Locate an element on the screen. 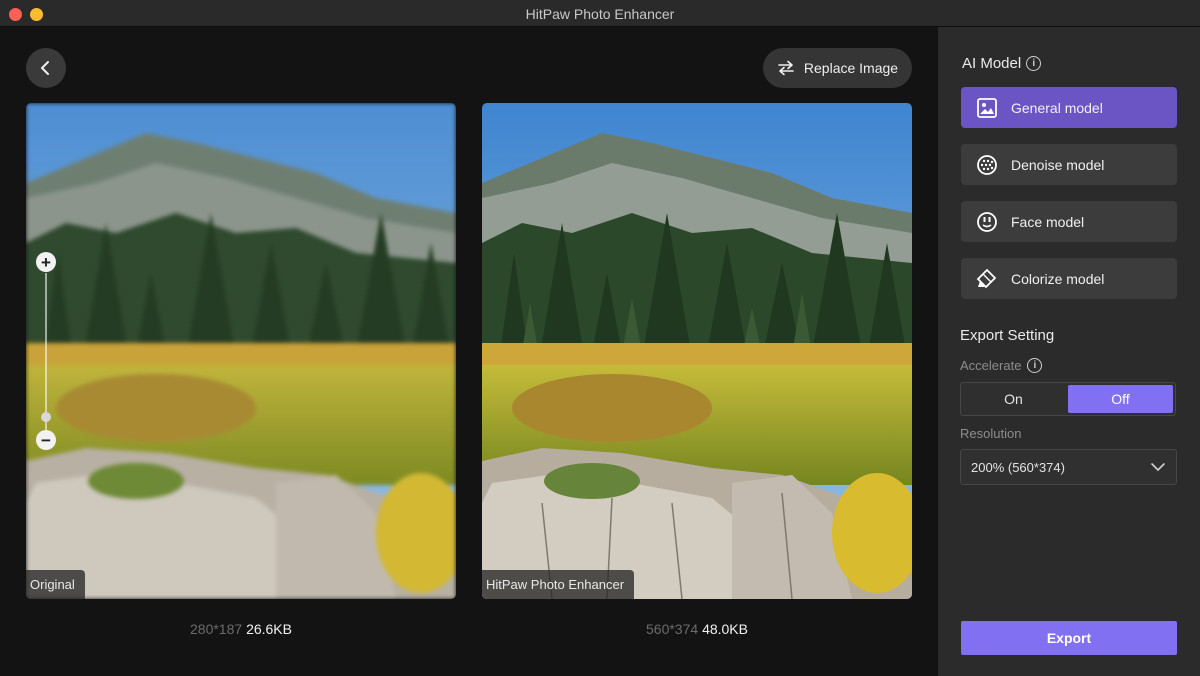  resolution-select: 200% (560*374) is located at coordinates (1068, 467).